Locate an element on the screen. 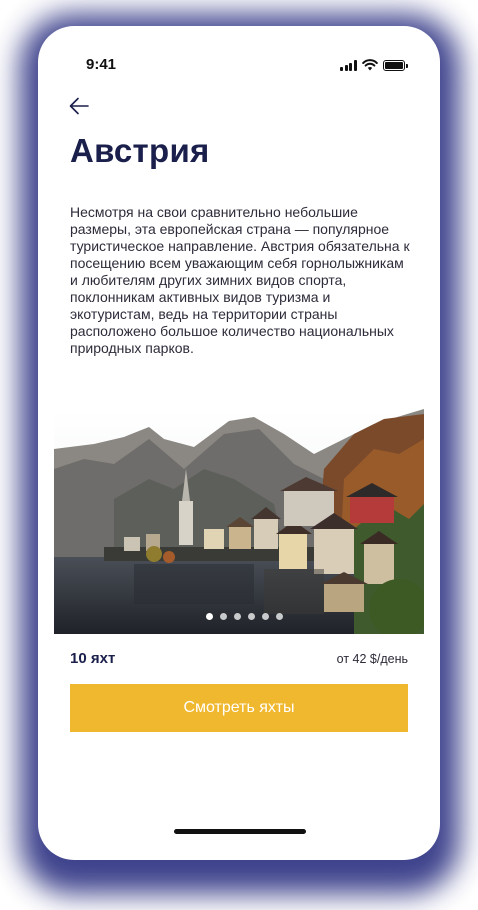 This screenshot has width=478, height=910. price-per-day: от 42 $/день is located at coordinates (372, 659).